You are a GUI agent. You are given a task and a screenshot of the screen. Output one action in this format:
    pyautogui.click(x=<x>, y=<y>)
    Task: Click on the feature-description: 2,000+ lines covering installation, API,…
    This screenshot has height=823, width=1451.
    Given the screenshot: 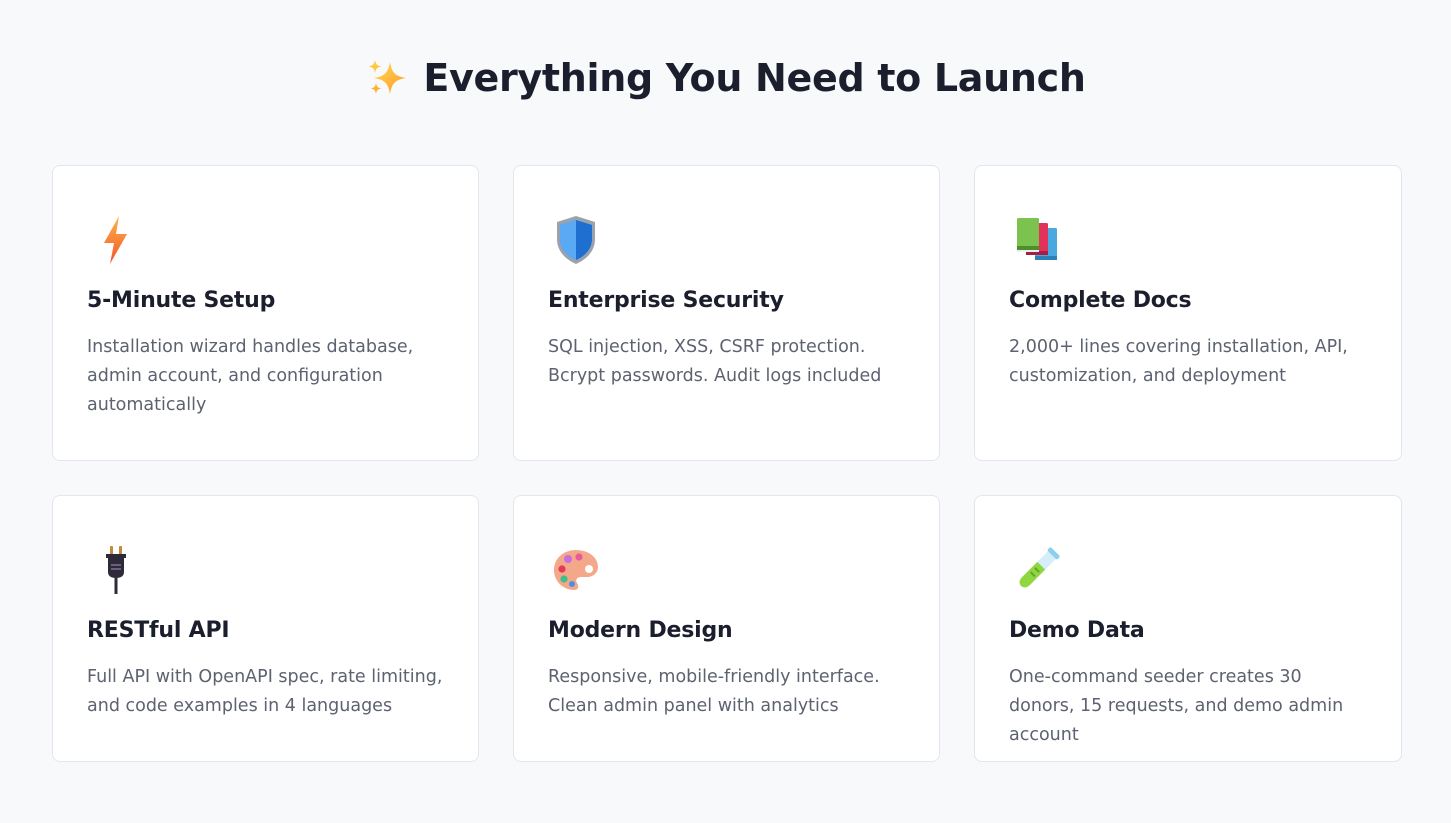 What is the action you would take?
    pyautogui.click(x=1178, y=361)
    